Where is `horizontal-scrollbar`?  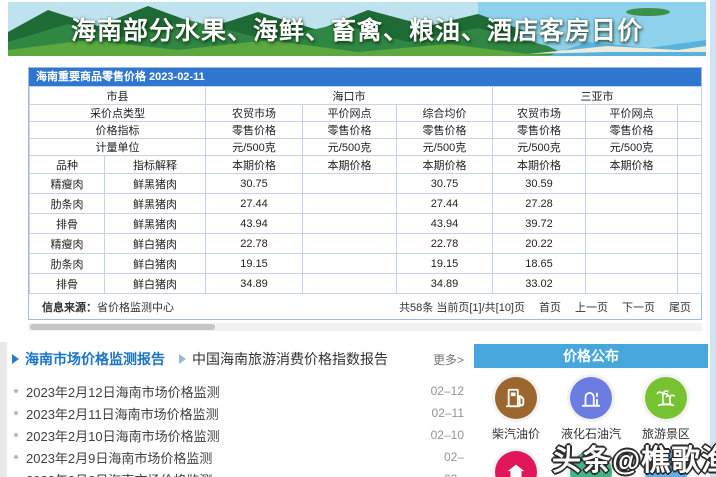
horizontal-scrollbar is located at coordinates (365, 327).